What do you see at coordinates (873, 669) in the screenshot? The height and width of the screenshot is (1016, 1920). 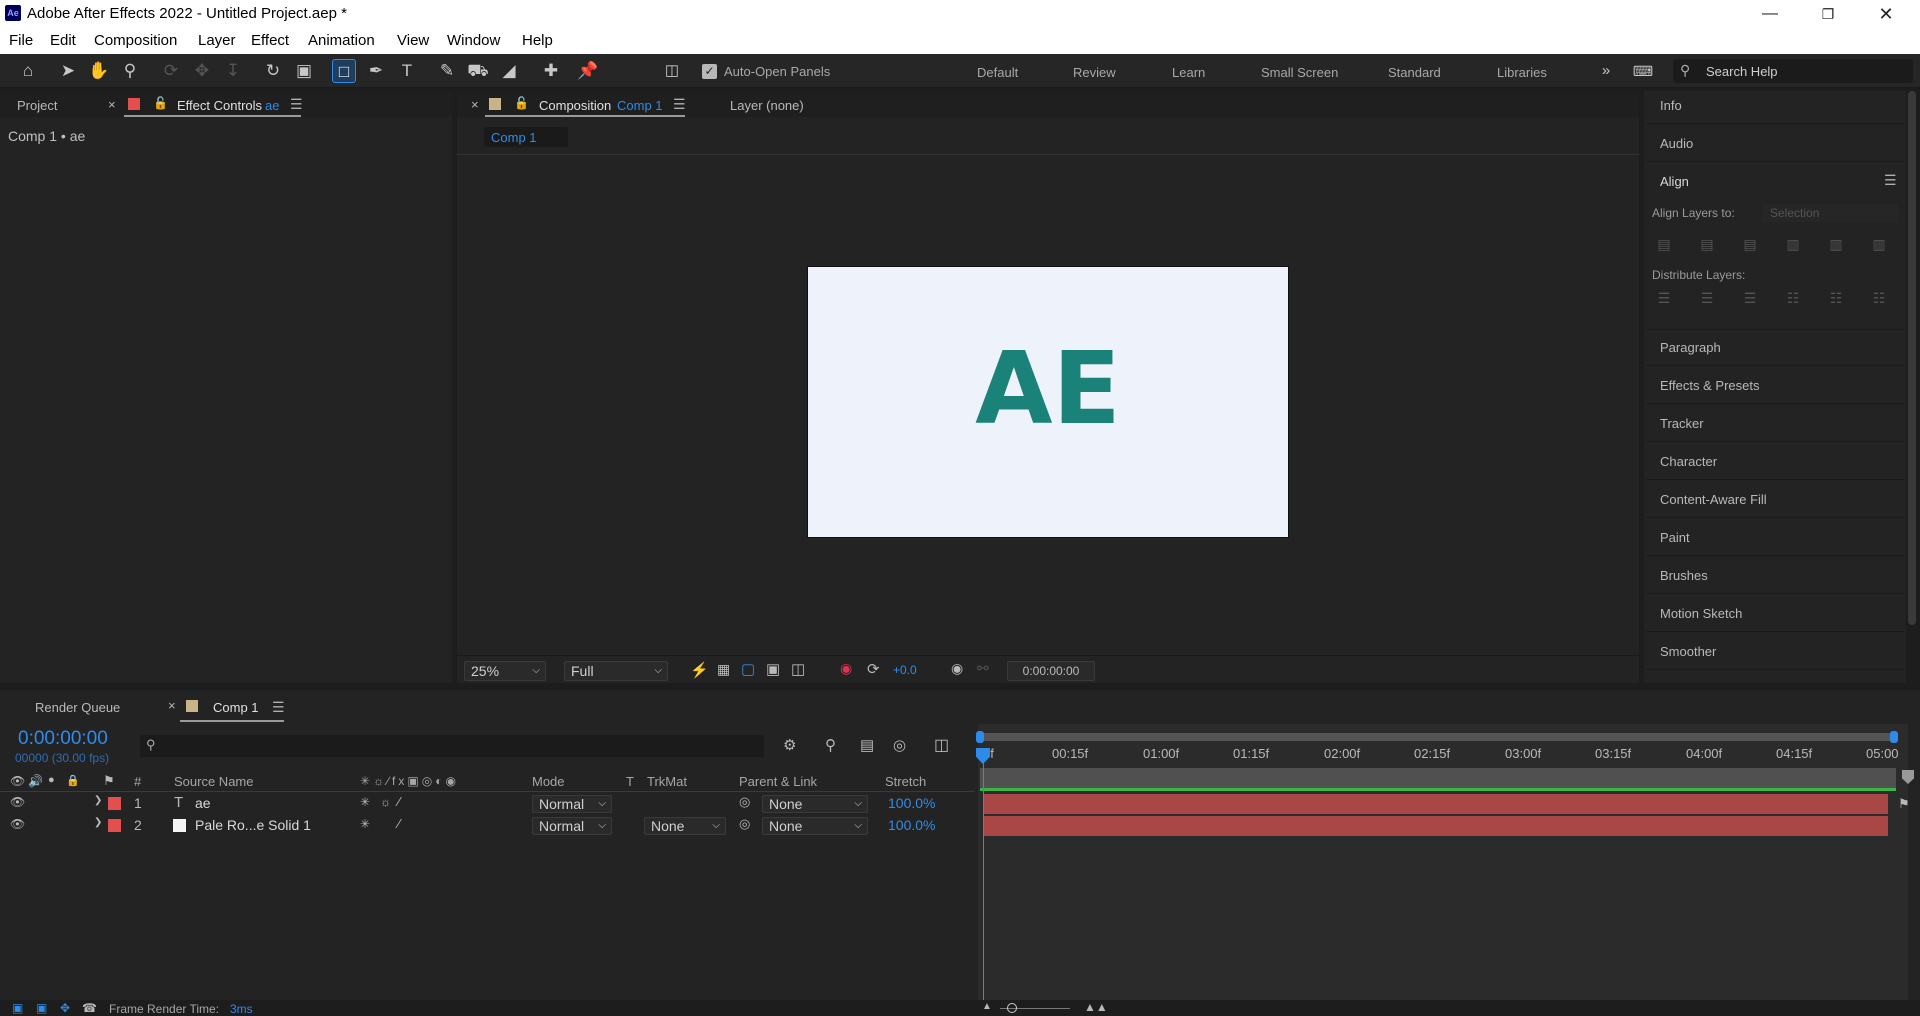 I see `reset-exposure-icon: ⟳` at bounding box center [873, 669].